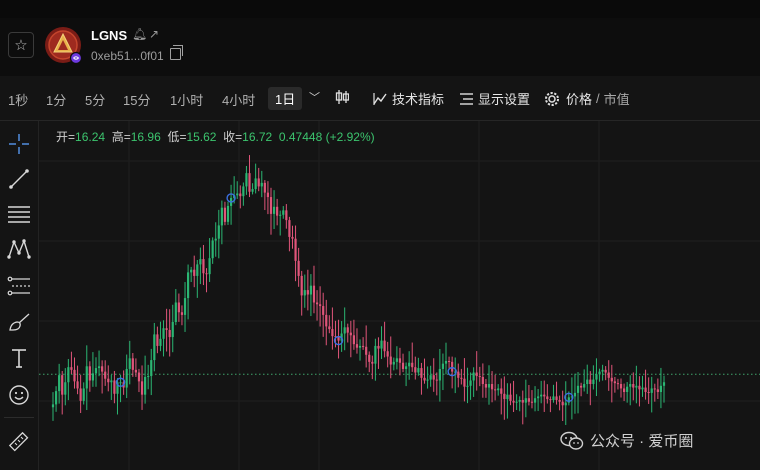 The height and width of the screenshot is (470, 760). Describe the element at coordinates (21, 45) in the screenshot. I see `favorite-button: ☆` at that location.